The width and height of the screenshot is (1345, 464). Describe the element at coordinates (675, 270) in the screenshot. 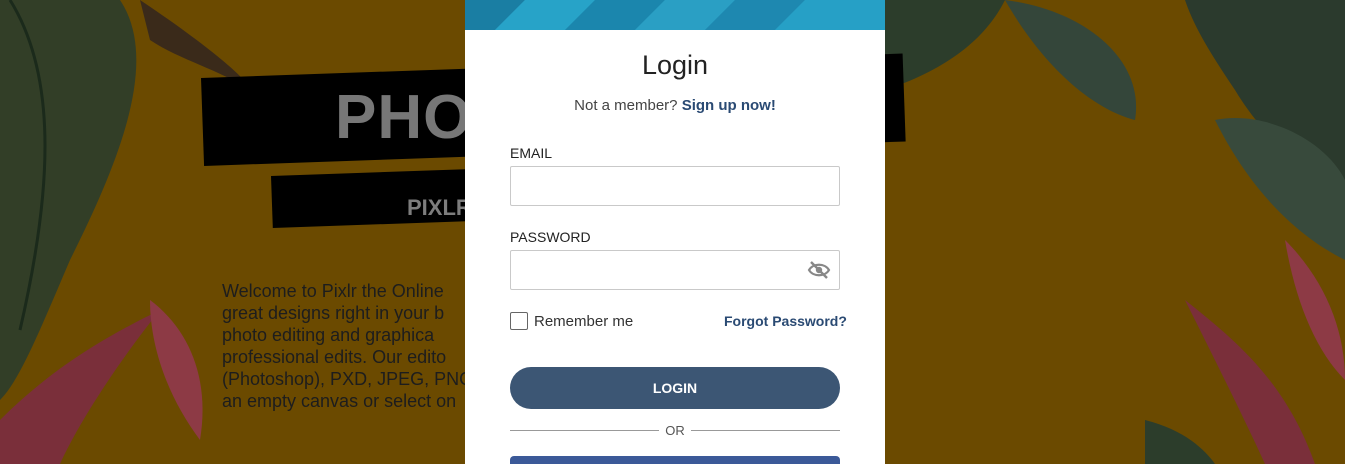

I see `password-field` at that location.